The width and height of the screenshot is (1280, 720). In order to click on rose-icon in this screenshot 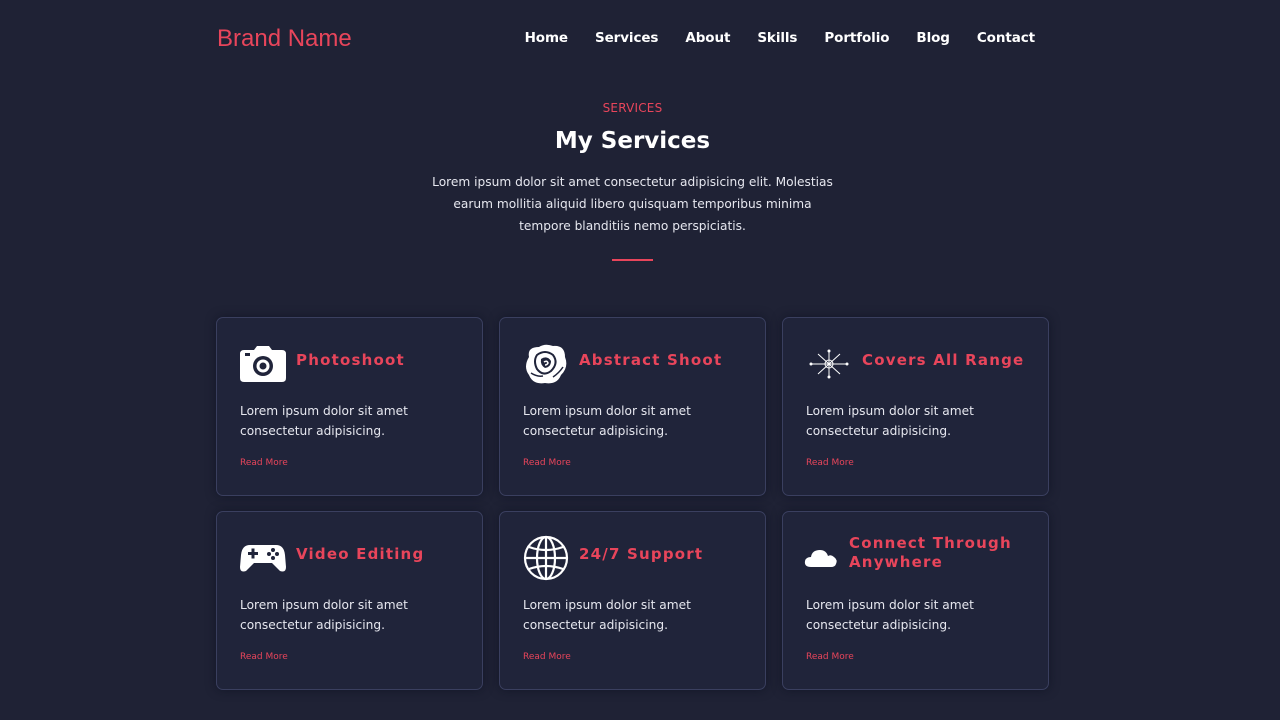, I will do `click(546, 364)`.